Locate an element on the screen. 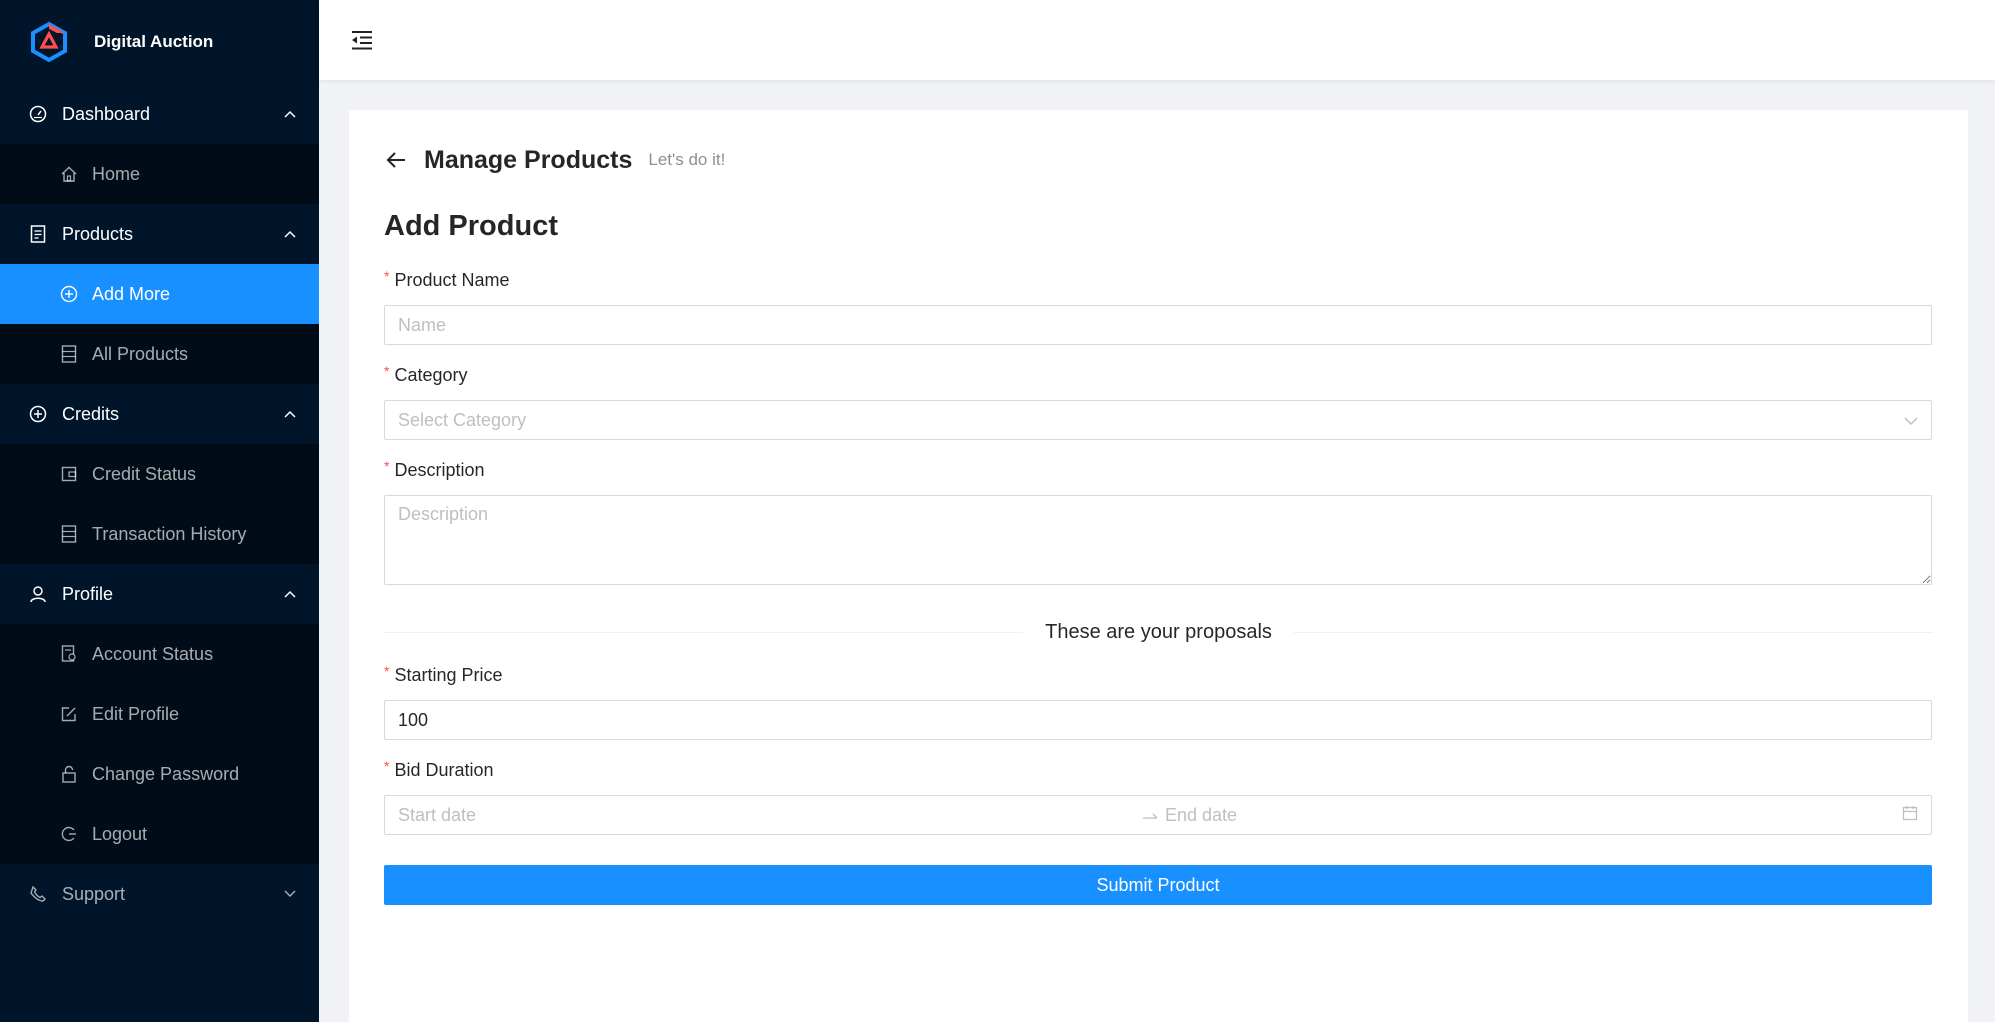 This screenshot has height=1022, width=1995. sidebar-item-change-password-label: Change Password is located at coordinates (166, 773).